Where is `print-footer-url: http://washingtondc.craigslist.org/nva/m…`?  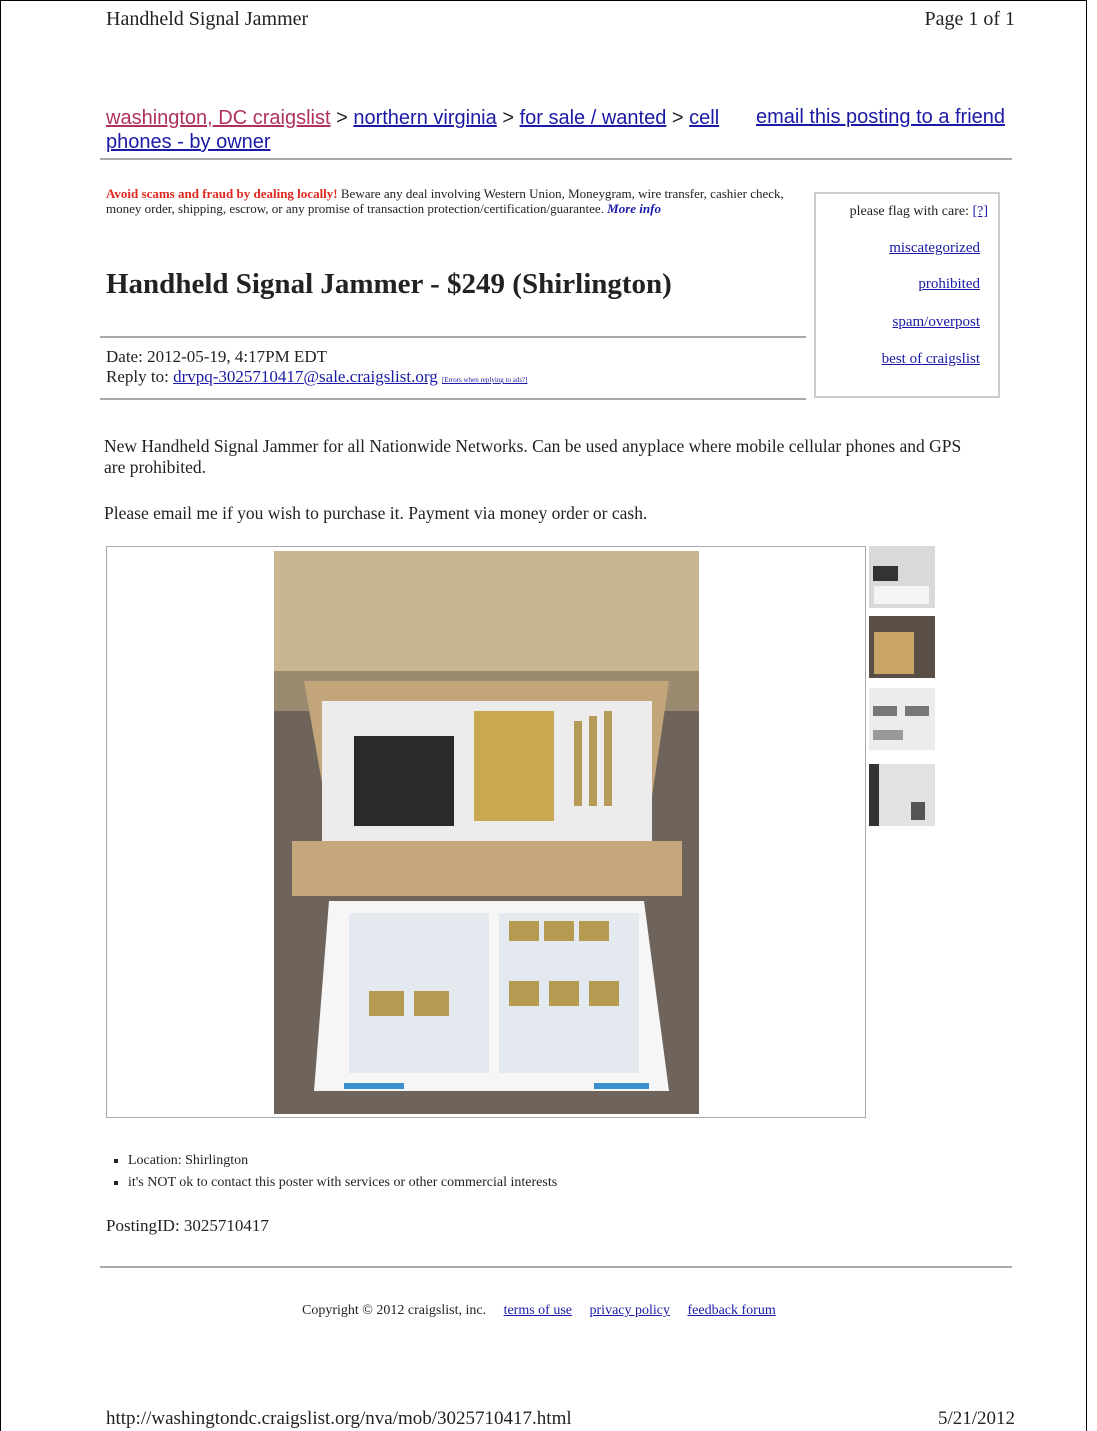 print-footer-url: http://washingtondc.craigslist.org/nva/m… is located at coordinates (339, 1418).